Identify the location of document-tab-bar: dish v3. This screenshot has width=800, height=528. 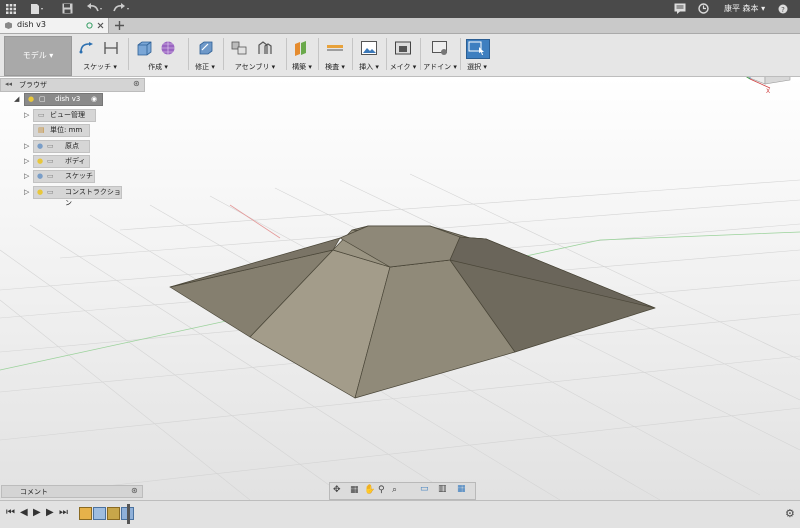
(400, 26).